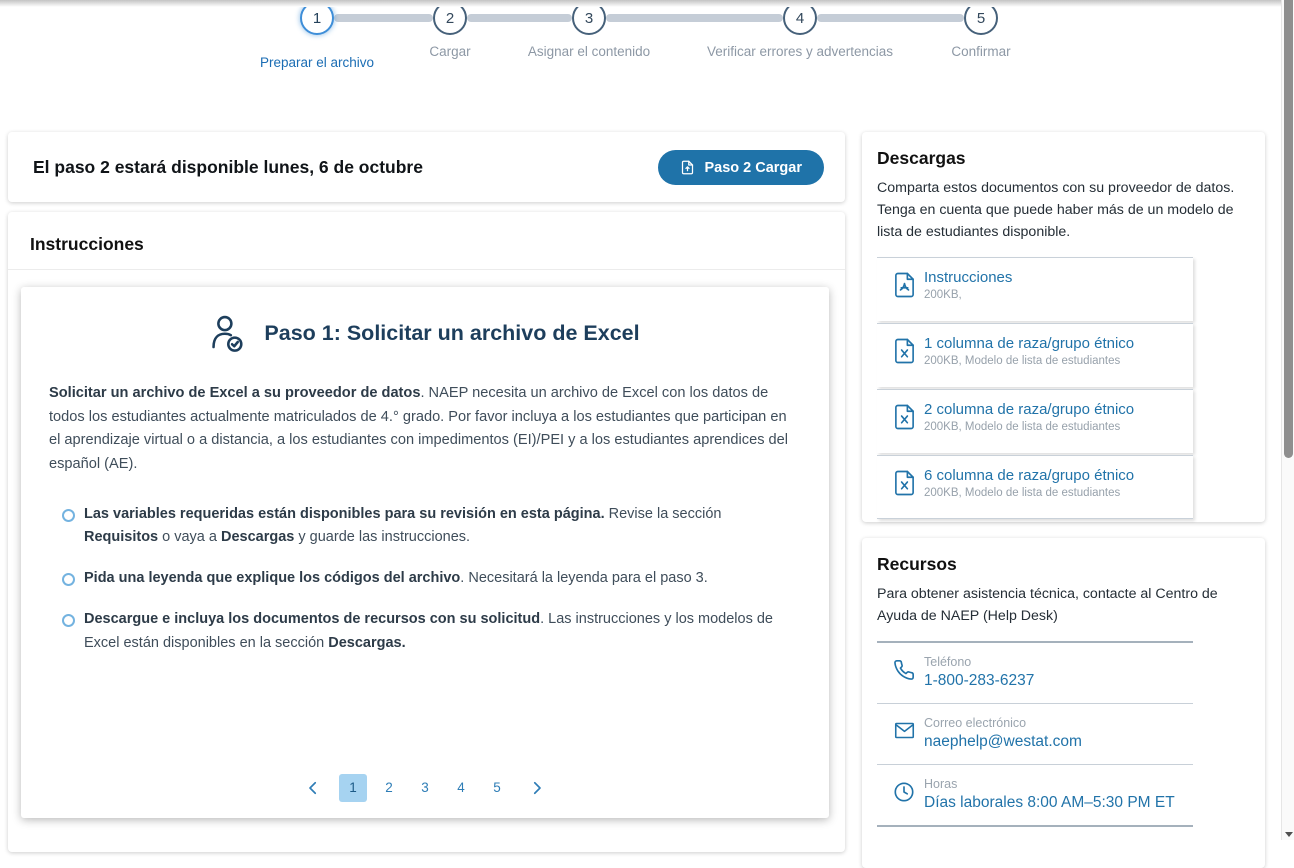 Image resolution: width=1294 pixels, height=868 pixels. What do you see at coordinates (313, 788) in the screenshot?
I see `chevron-left-icon` at bounding box center [313, 788].